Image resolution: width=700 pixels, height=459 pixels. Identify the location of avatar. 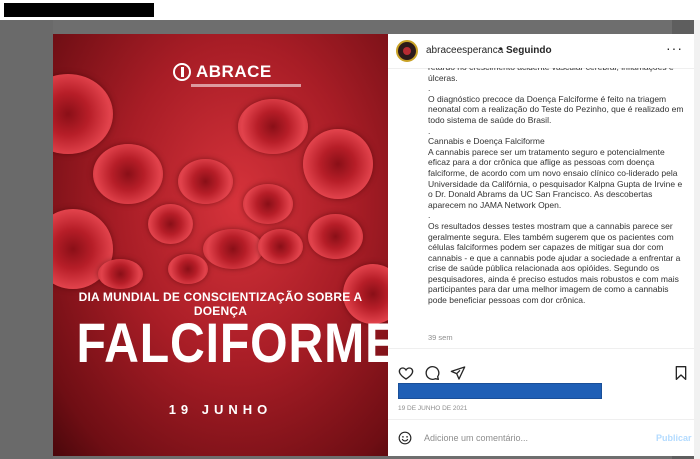
(407, 51).